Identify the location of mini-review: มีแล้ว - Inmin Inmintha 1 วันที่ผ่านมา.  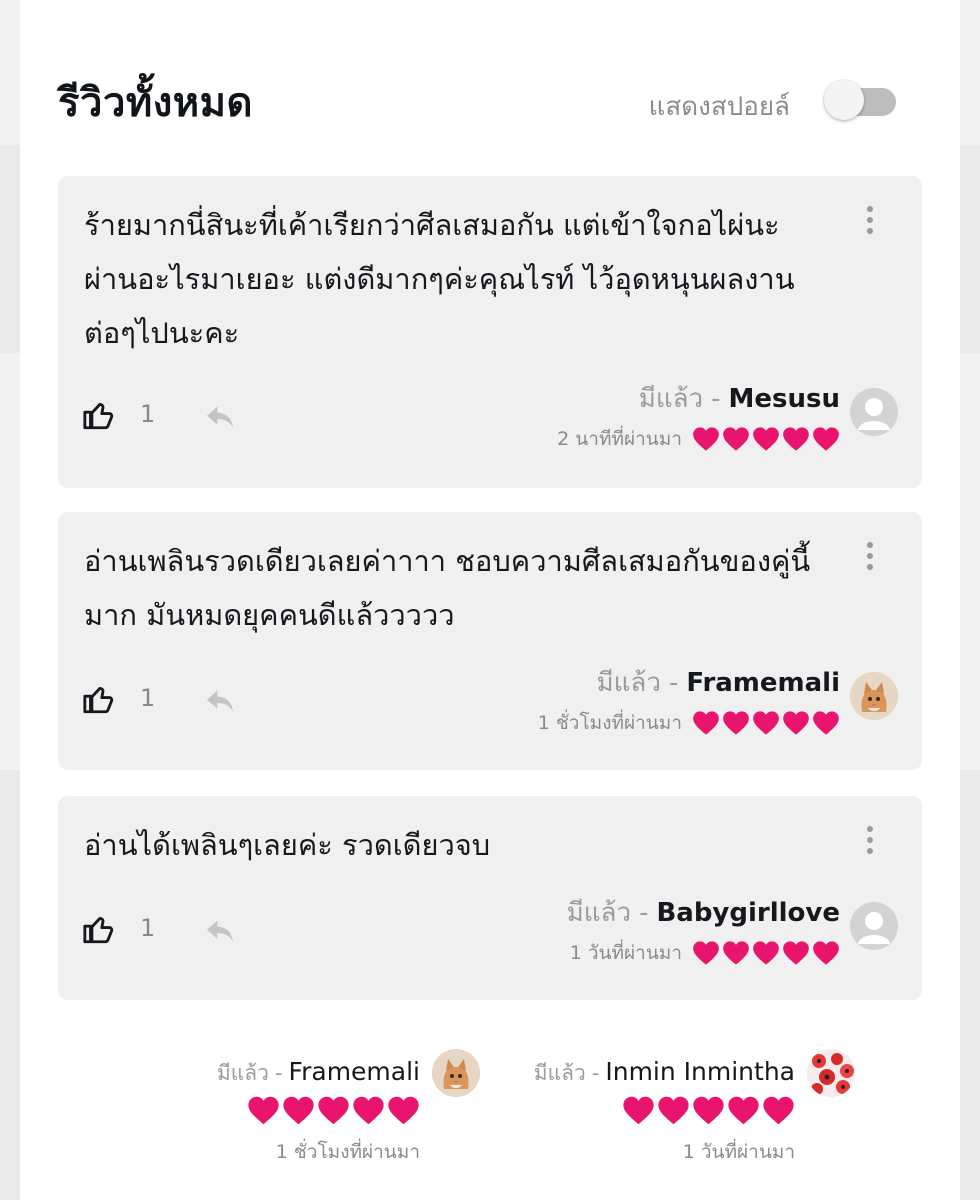
(694, 1105).